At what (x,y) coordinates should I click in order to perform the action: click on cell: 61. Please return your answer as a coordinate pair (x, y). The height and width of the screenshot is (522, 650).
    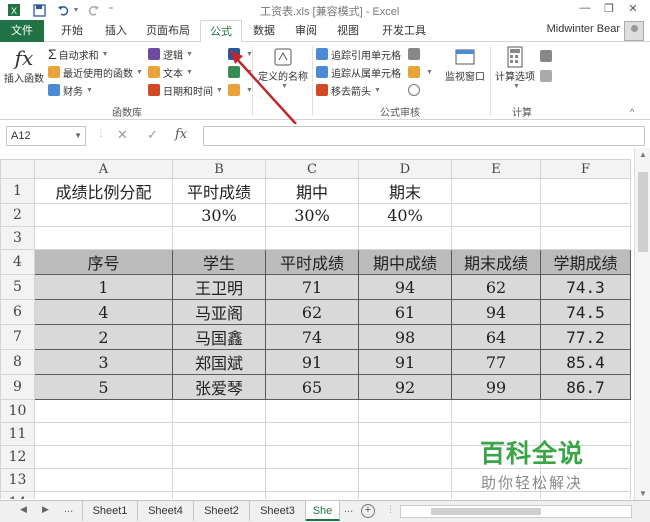
    Looking at the image, I should click on (405, 312).